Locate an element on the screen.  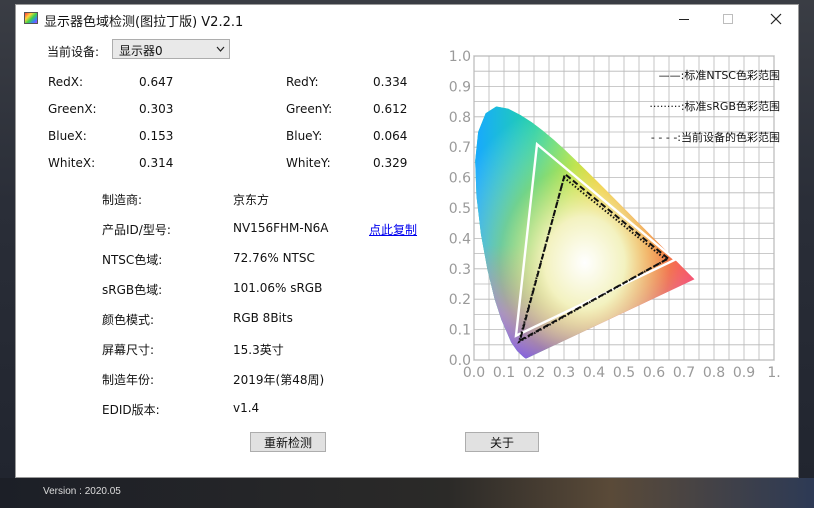
color-mode-value: RGB 8Bits is located at coordinates (263, 318).